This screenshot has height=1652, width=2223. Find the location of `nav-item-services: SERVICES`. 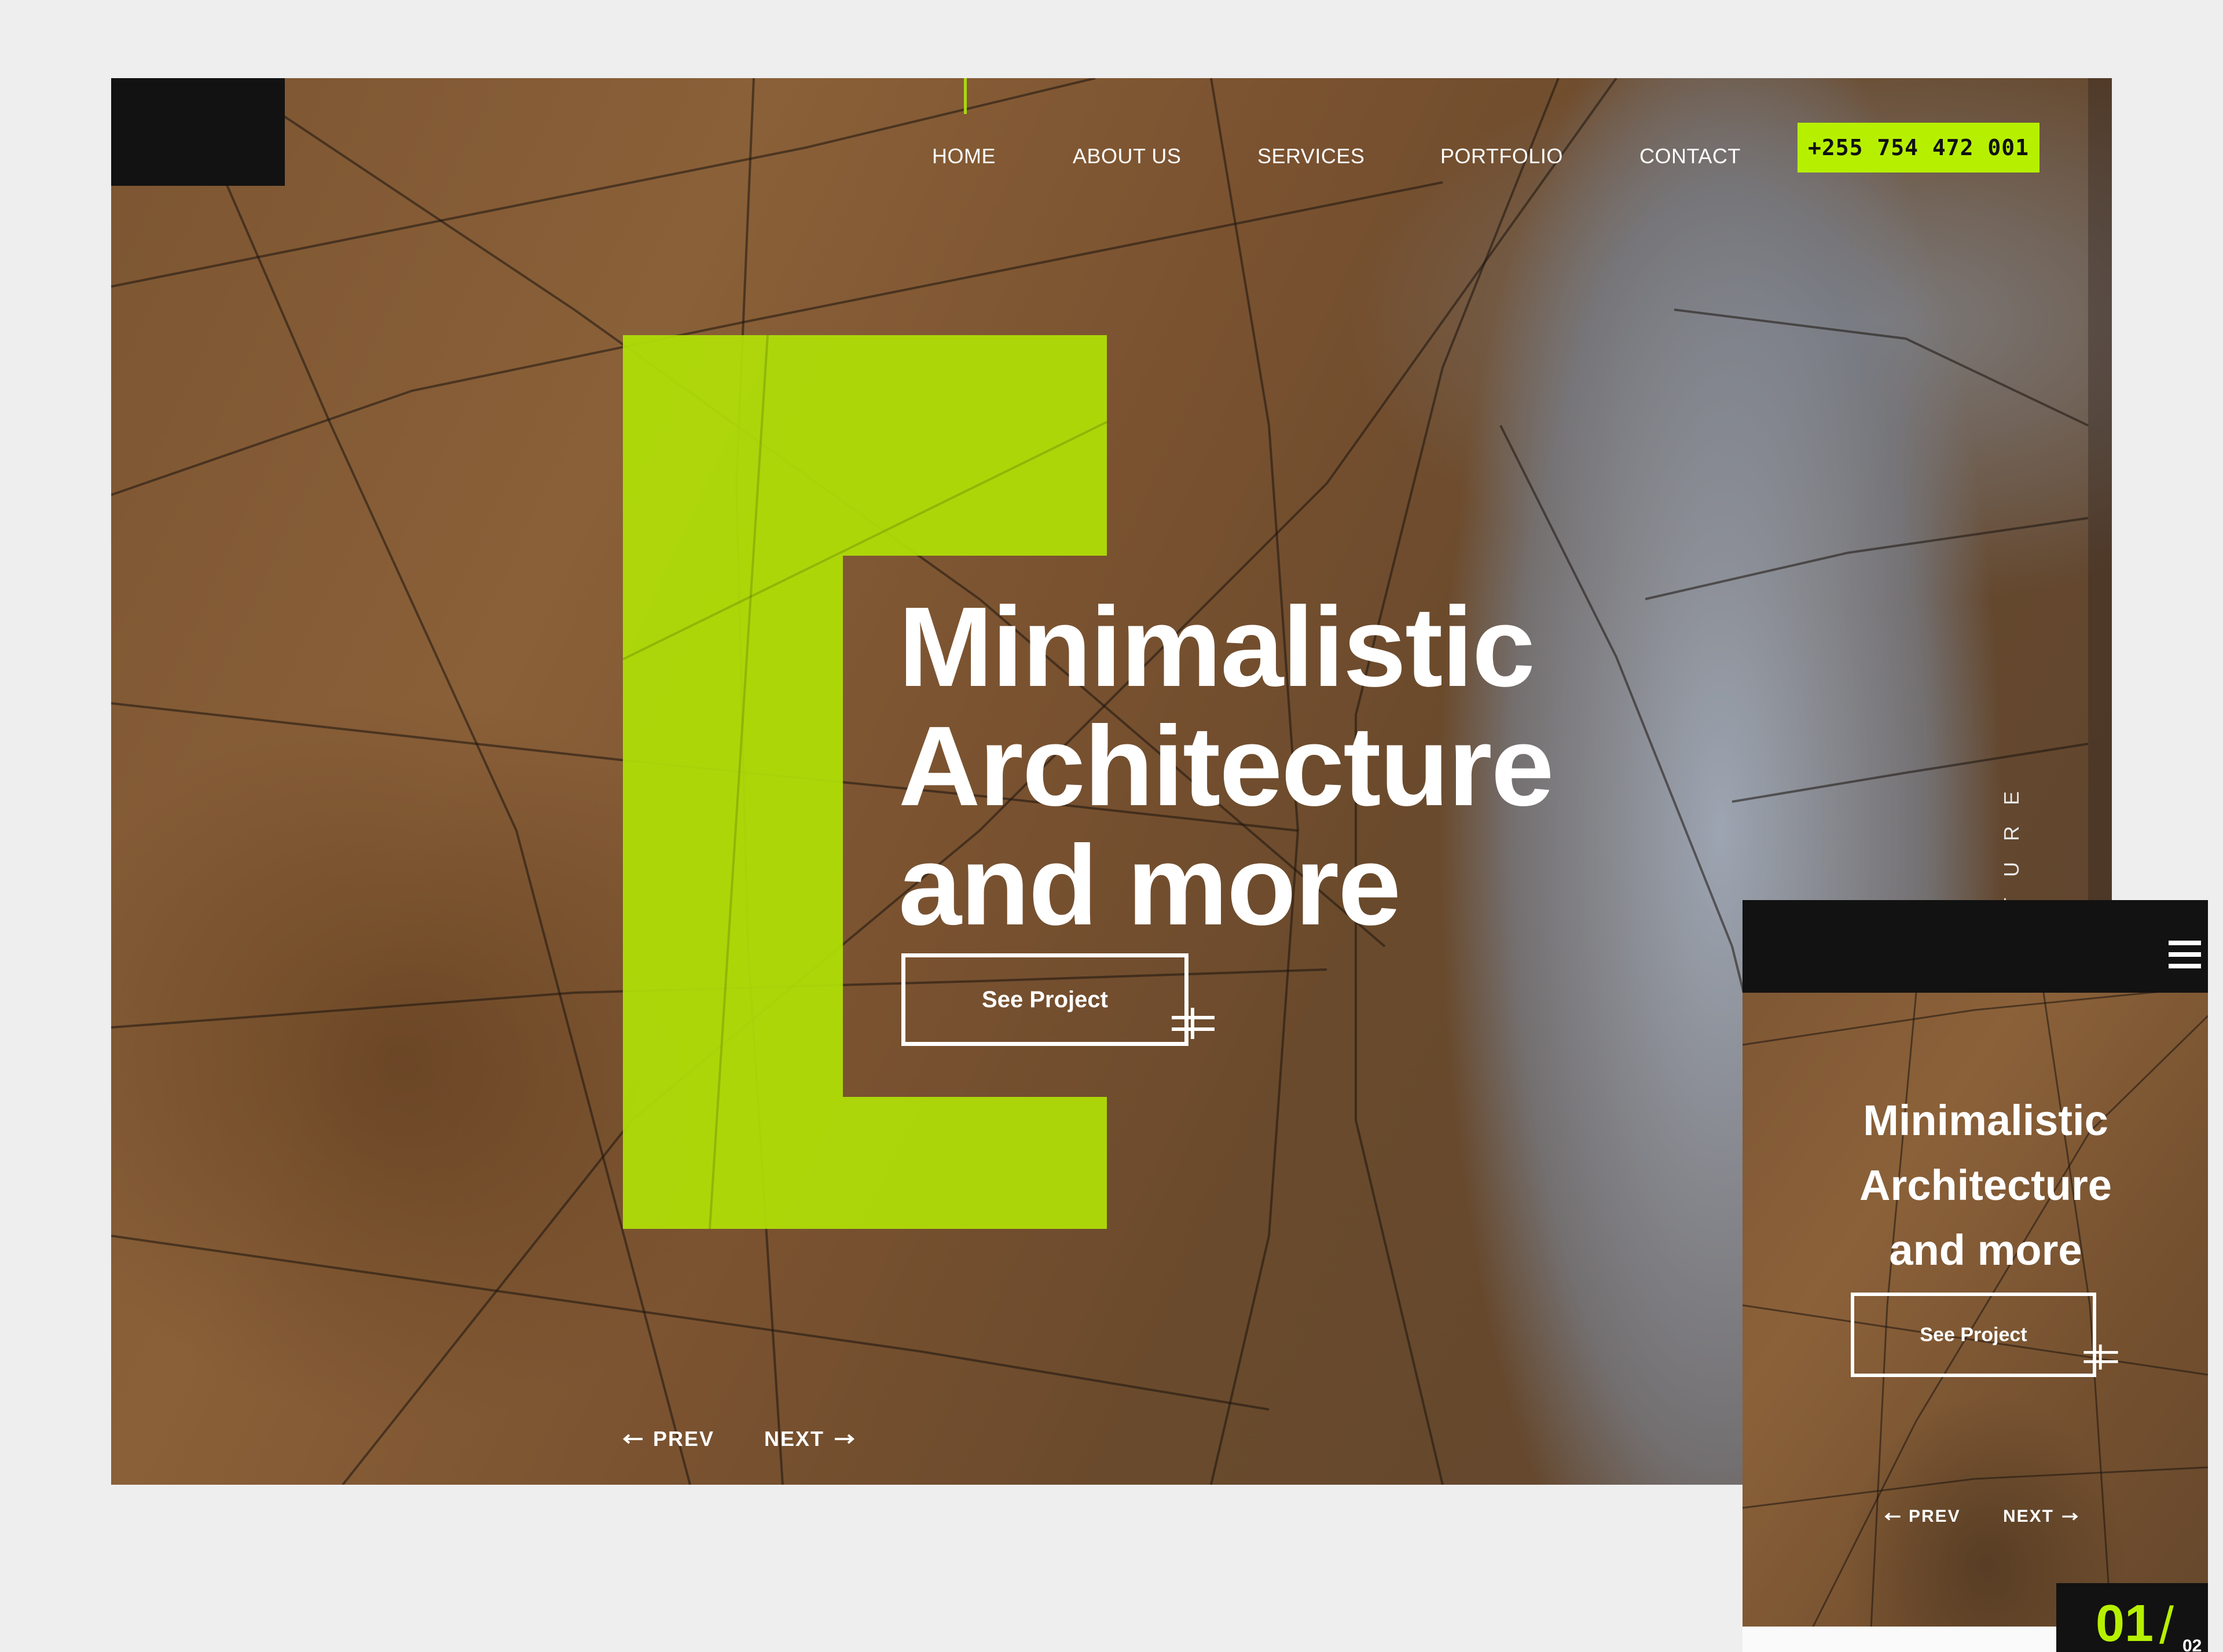

nav-item-services: SERVICES is located at coordinates (1310, 157).